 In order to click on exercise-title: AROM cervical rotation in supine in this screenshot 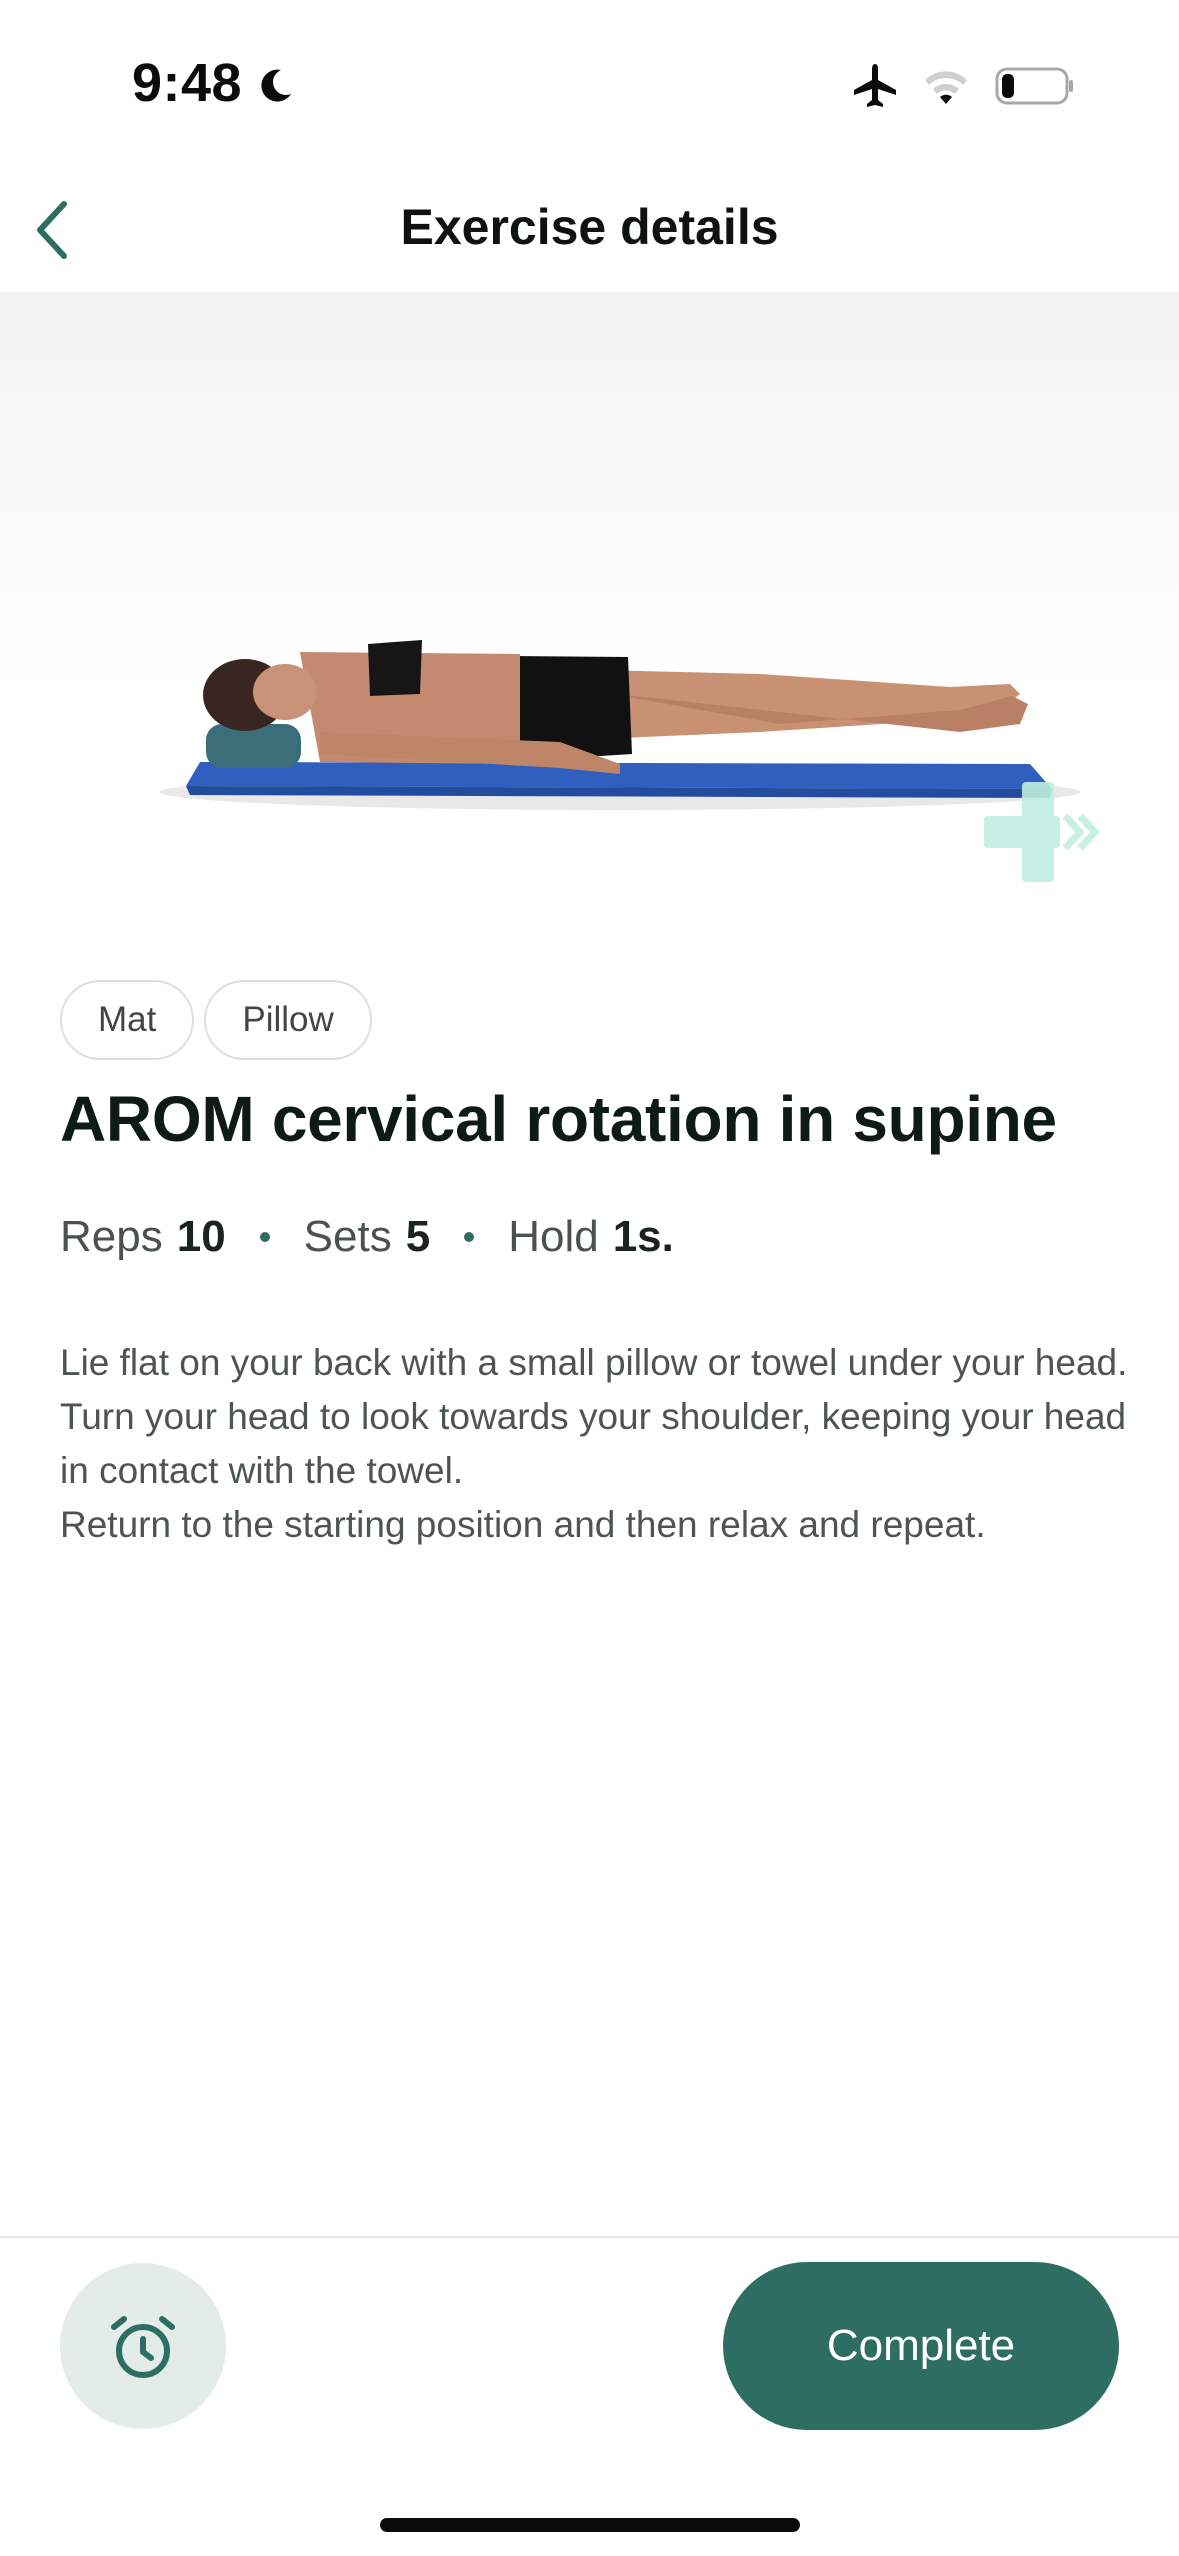, I will do `click(558, 1119)`.